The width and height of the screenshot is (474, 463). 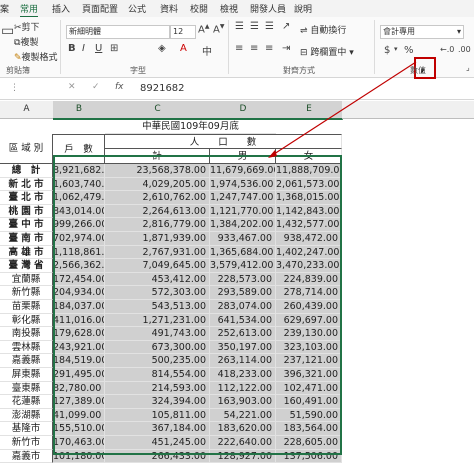 What do you see at coordinates (26, 239) in the screenshot?
I see `region-cell: 臺 南 市` at bounding box center [26, 239].